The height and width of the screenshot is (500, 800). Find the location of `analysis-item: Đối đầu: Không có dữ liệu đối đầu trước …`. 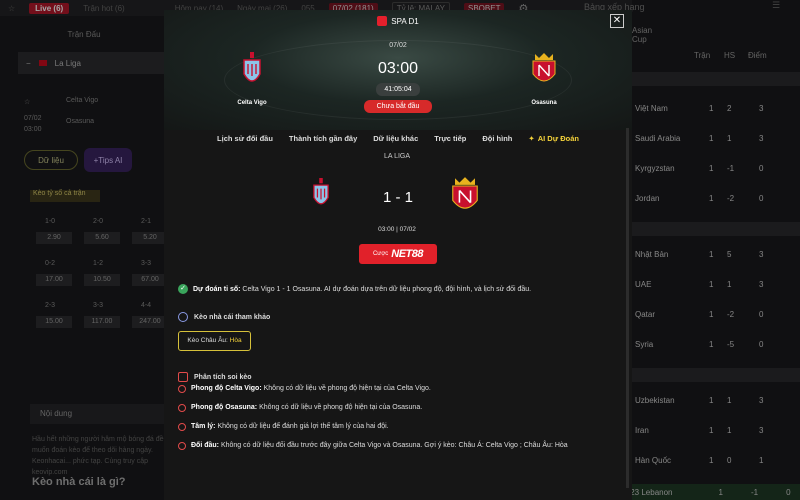

analysis-item: Đối đầu: Không có dữ liệu đối đầu trước … is located at coordinates (398, 446).